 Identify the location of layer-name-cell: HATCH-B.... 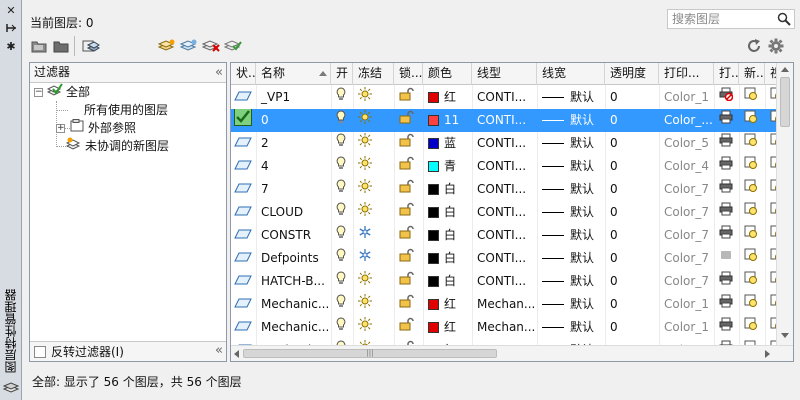
(293, 281).